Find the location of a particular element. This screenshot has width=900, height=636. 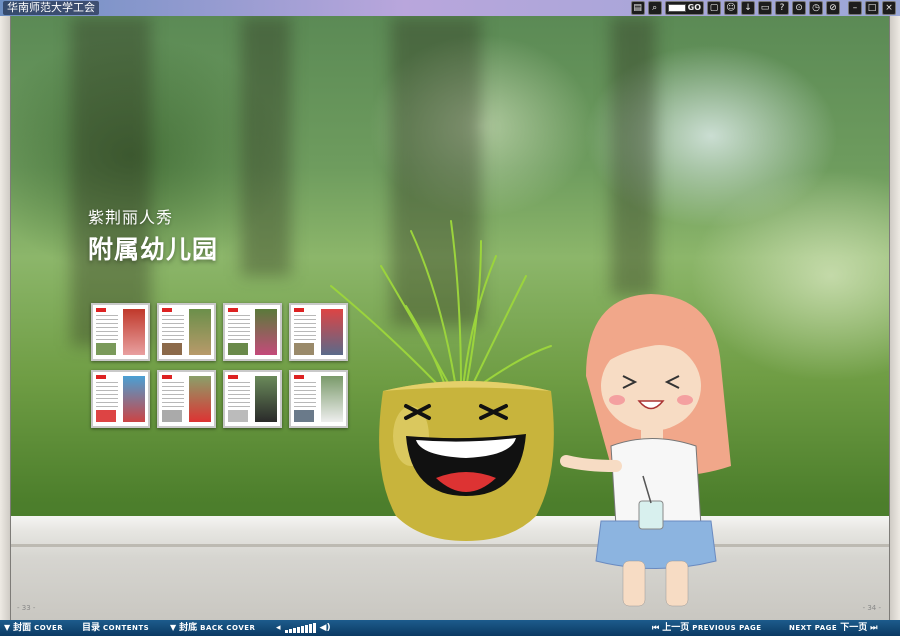

cover-label: 封面 is located at coordinates (22, 628).